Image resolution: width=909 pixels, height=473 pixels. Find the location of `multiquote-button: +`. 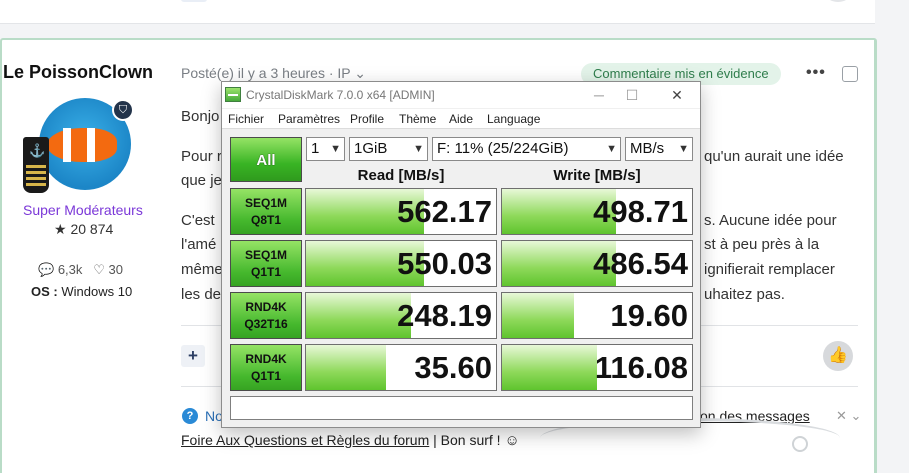

multiquote-button: + is located at coordinates (193, 356).